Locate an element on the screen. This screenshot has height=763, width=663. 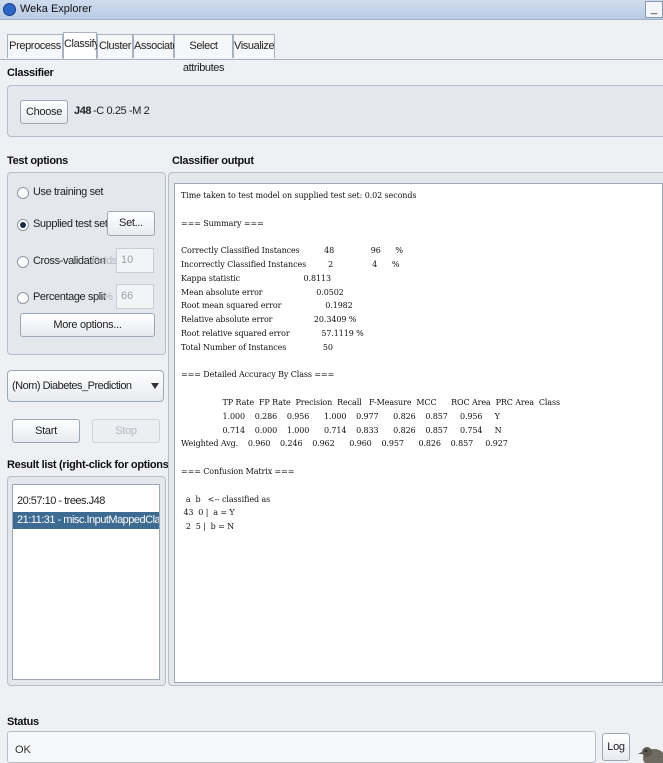
chevron-down-icon is located at coordinates (155, 386).